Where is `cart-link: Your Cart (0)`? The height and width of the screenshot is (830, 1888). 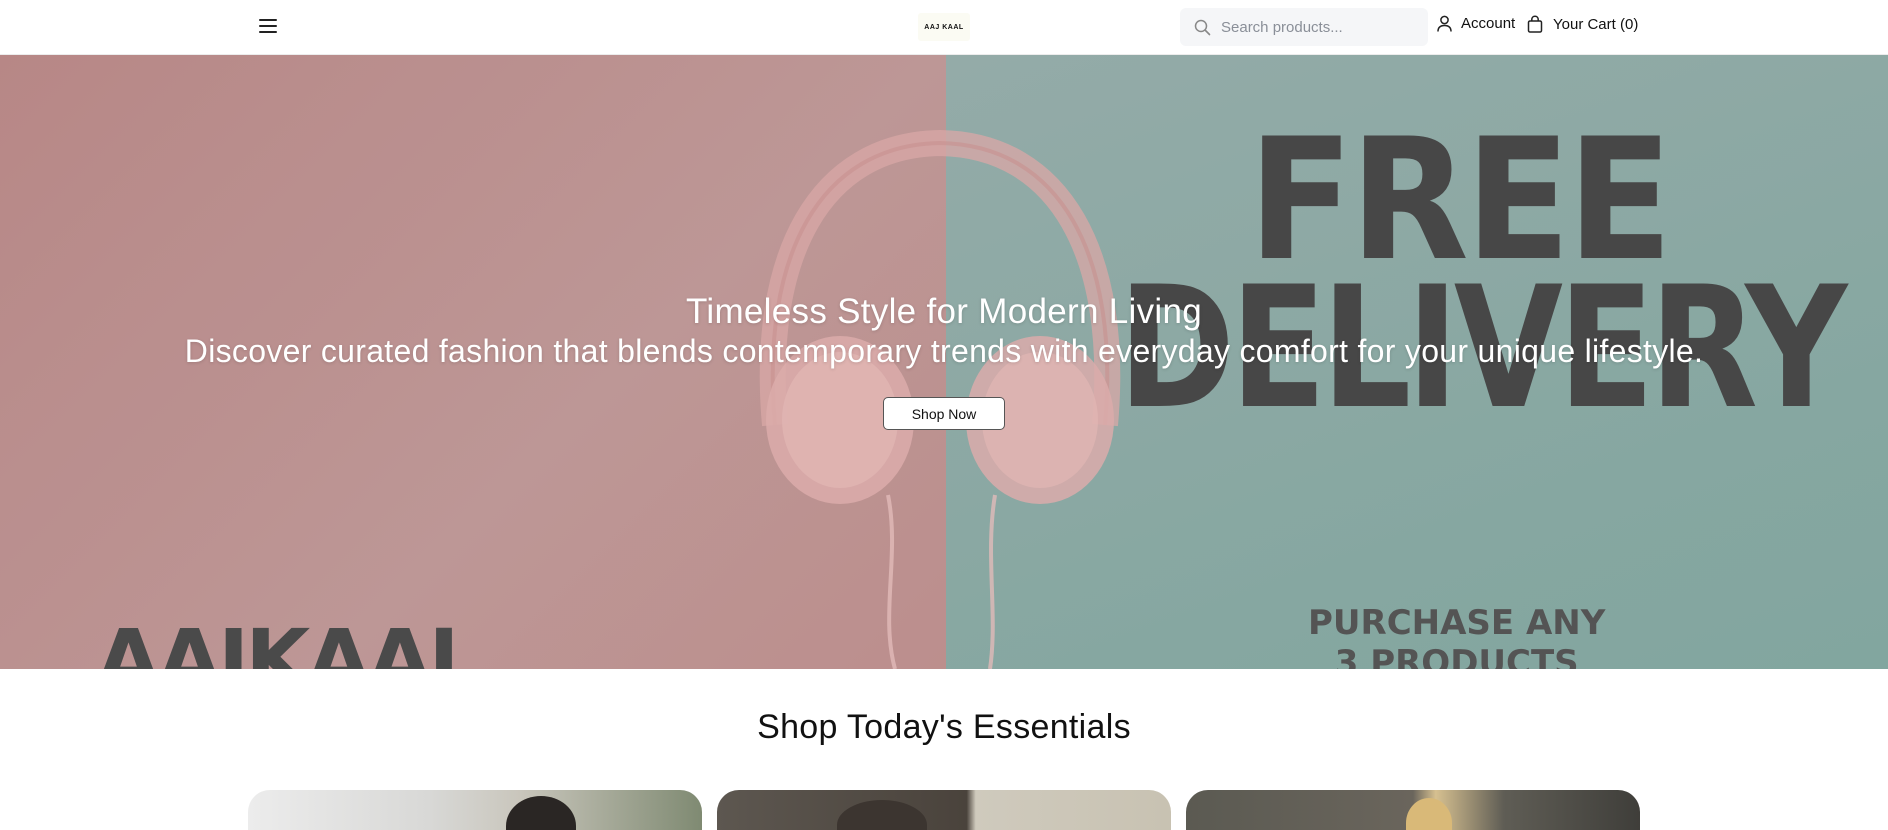
cart-link: Your Cart (0) is located at coordinates (1582, 24).